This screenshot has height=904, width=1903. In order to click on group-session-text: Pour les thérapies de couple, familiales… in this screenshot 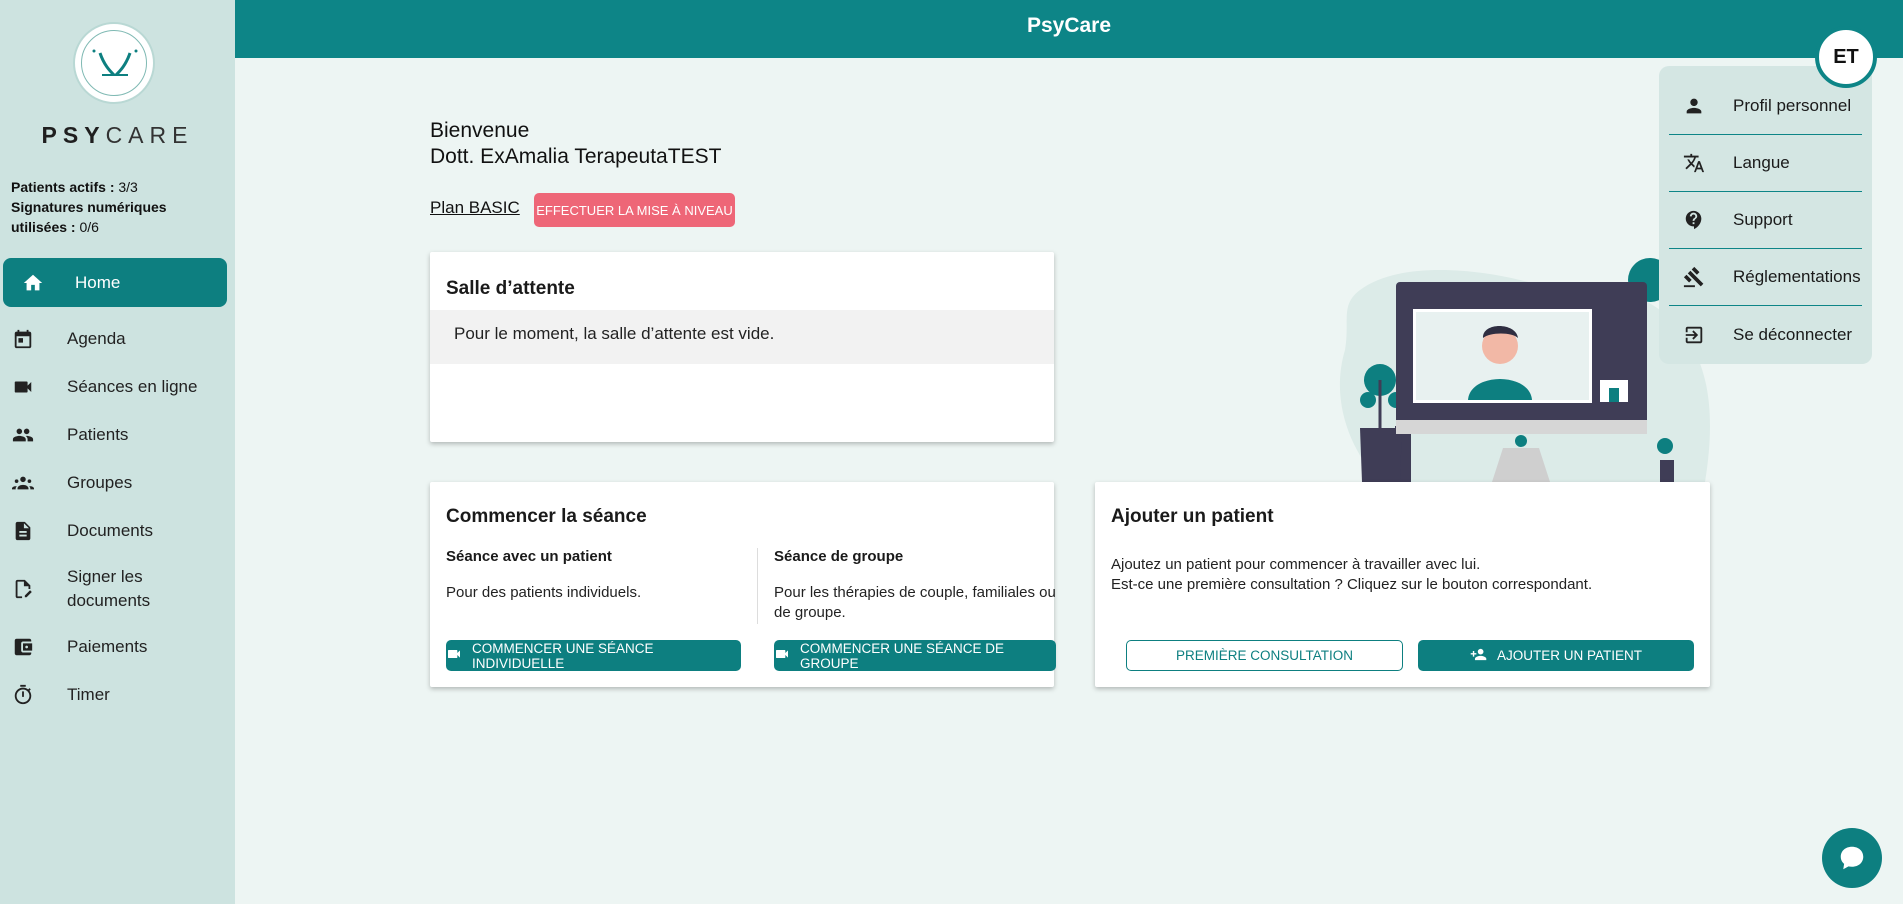, I will do `click(915, 602)`.